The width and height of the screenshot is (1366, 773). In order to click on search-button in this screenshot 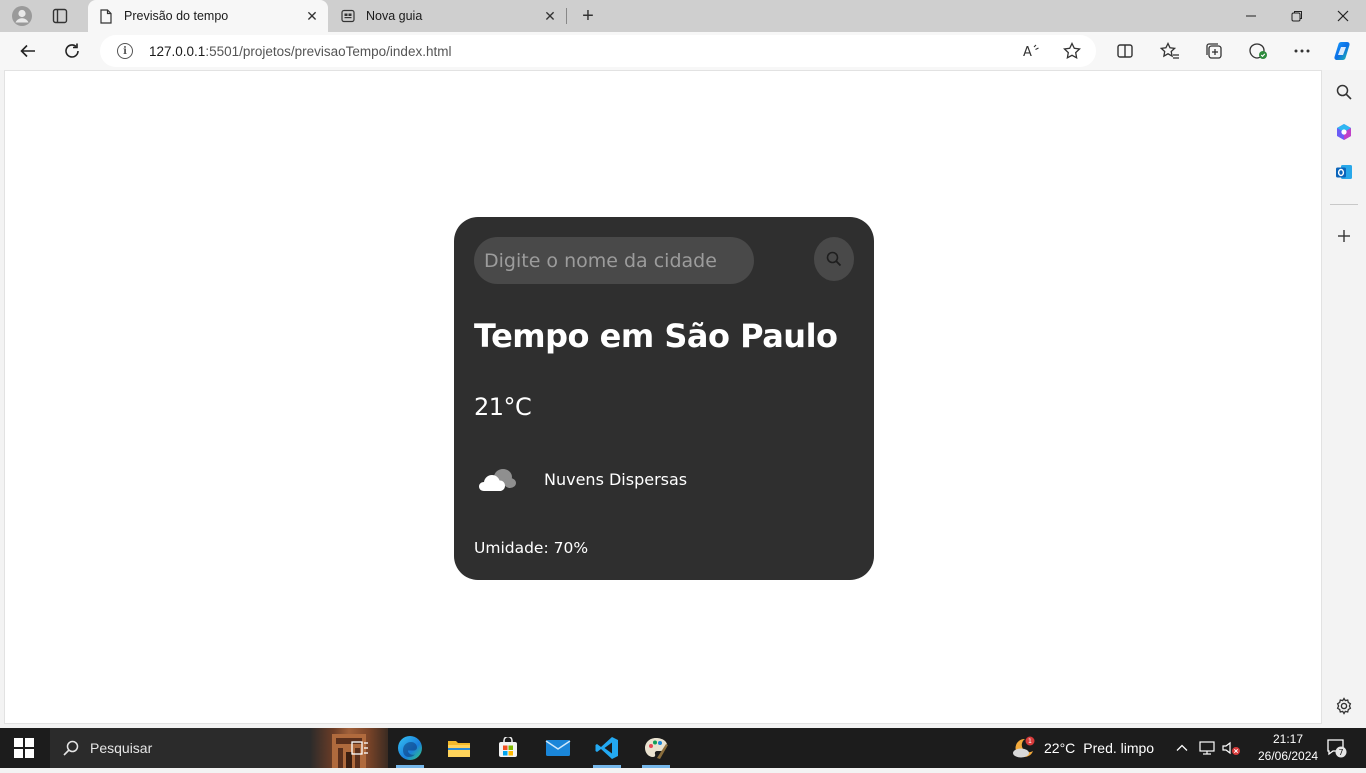, I will do `click(834, 259)`.